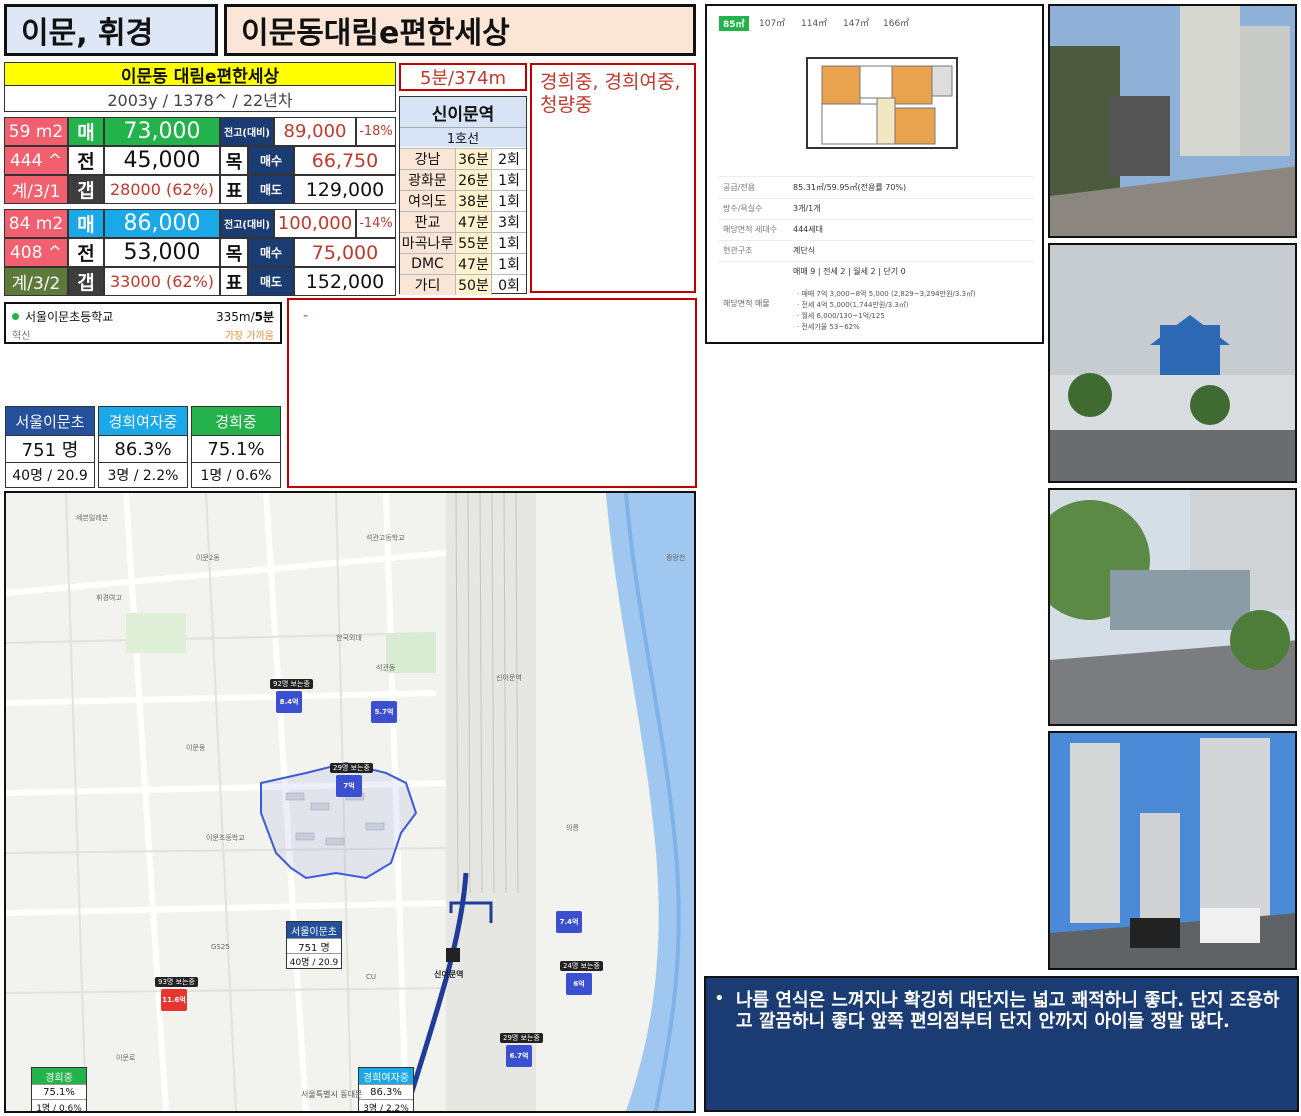  What do you see at coordinates (86, 160) in the screenshot?
I see `unit-jeonse_label: 전` at bounding box center [86, 160].